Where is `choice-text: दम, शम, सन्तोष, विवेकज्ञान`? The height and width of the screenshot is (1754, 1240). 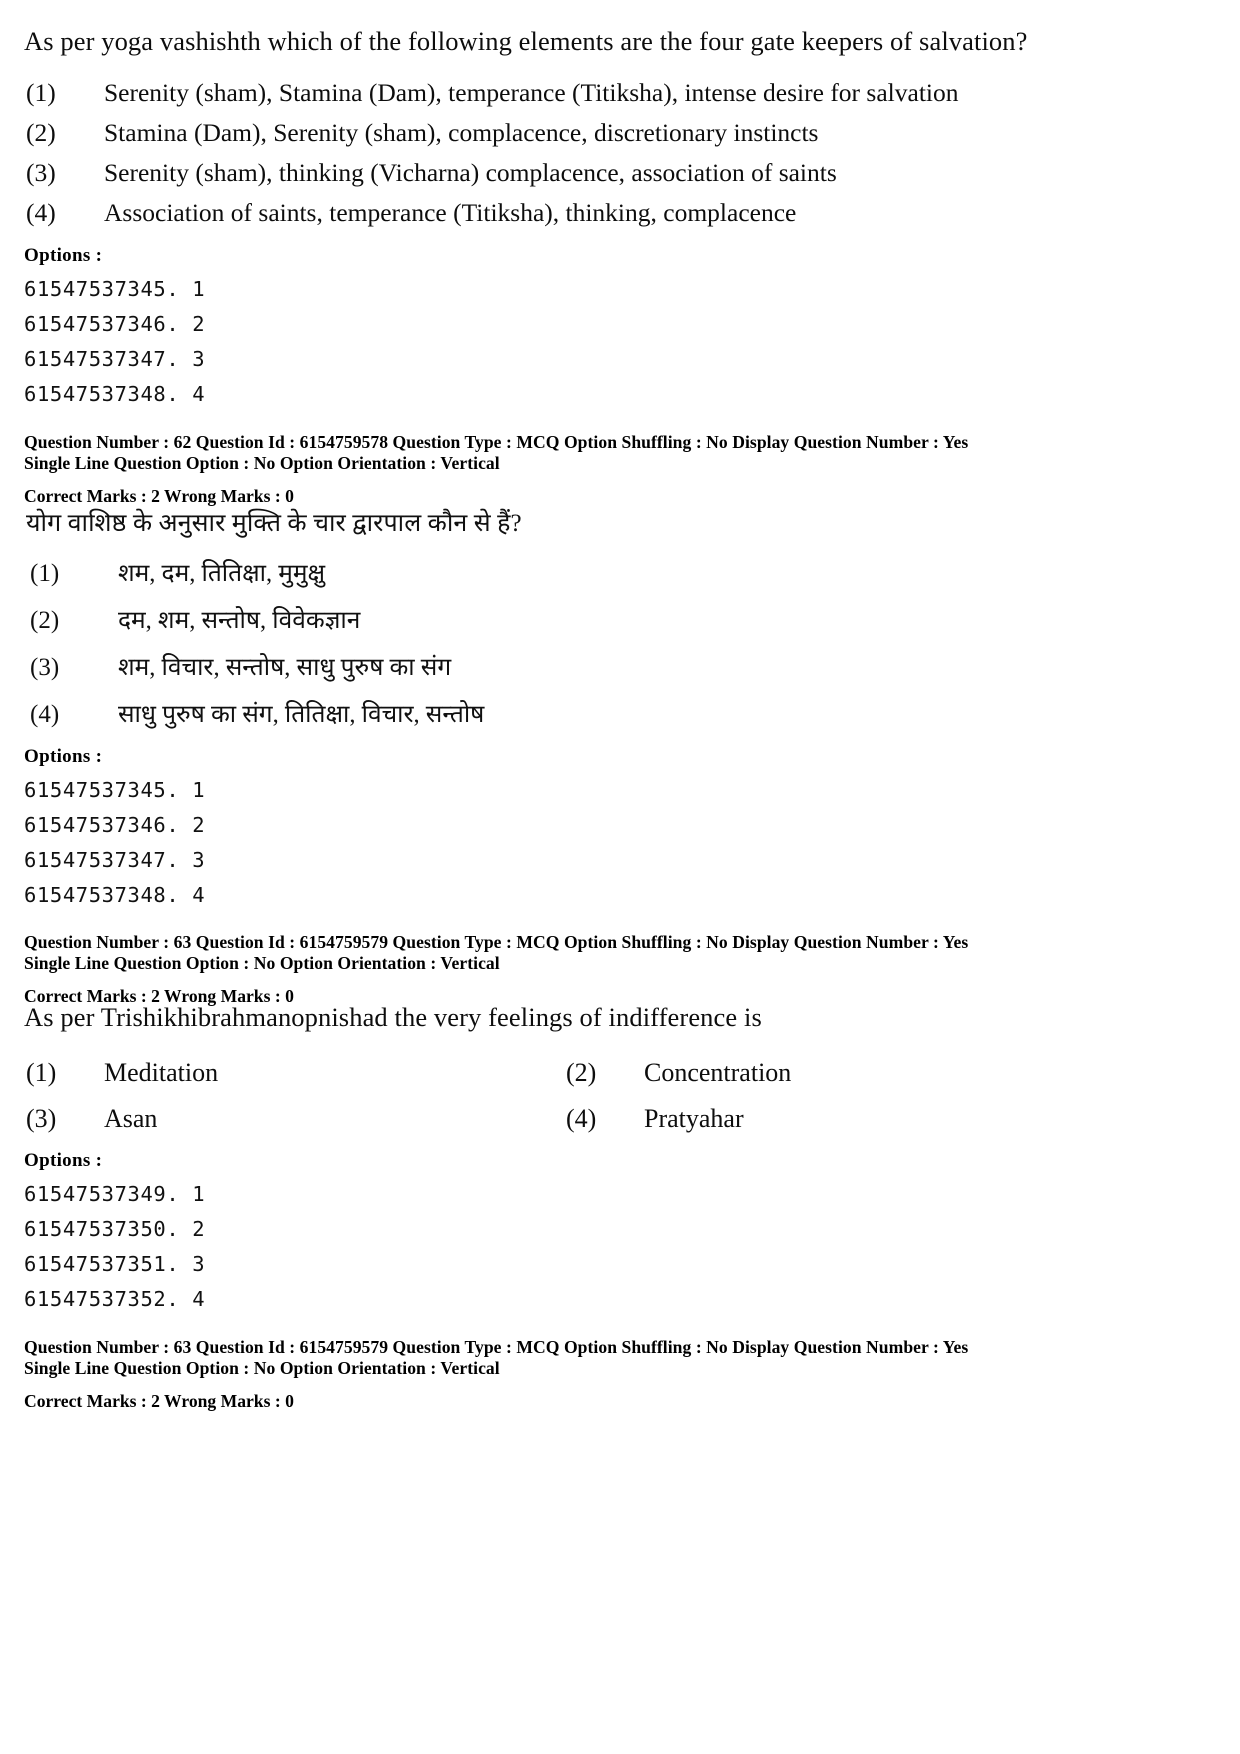 choice-text: दम, शम, सन्तोष, विवेकज्ञान is located at coordinates (239, 620).